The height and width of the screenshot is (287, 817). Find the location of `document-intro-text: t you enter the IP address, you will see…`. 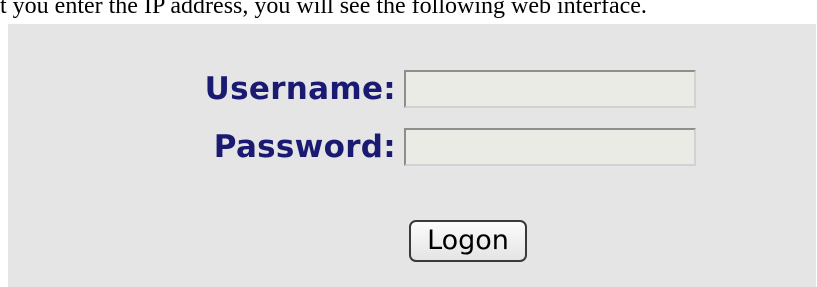

document-intro-text: t you enter the IP address, you will see… is located at coordinates (323, 9).